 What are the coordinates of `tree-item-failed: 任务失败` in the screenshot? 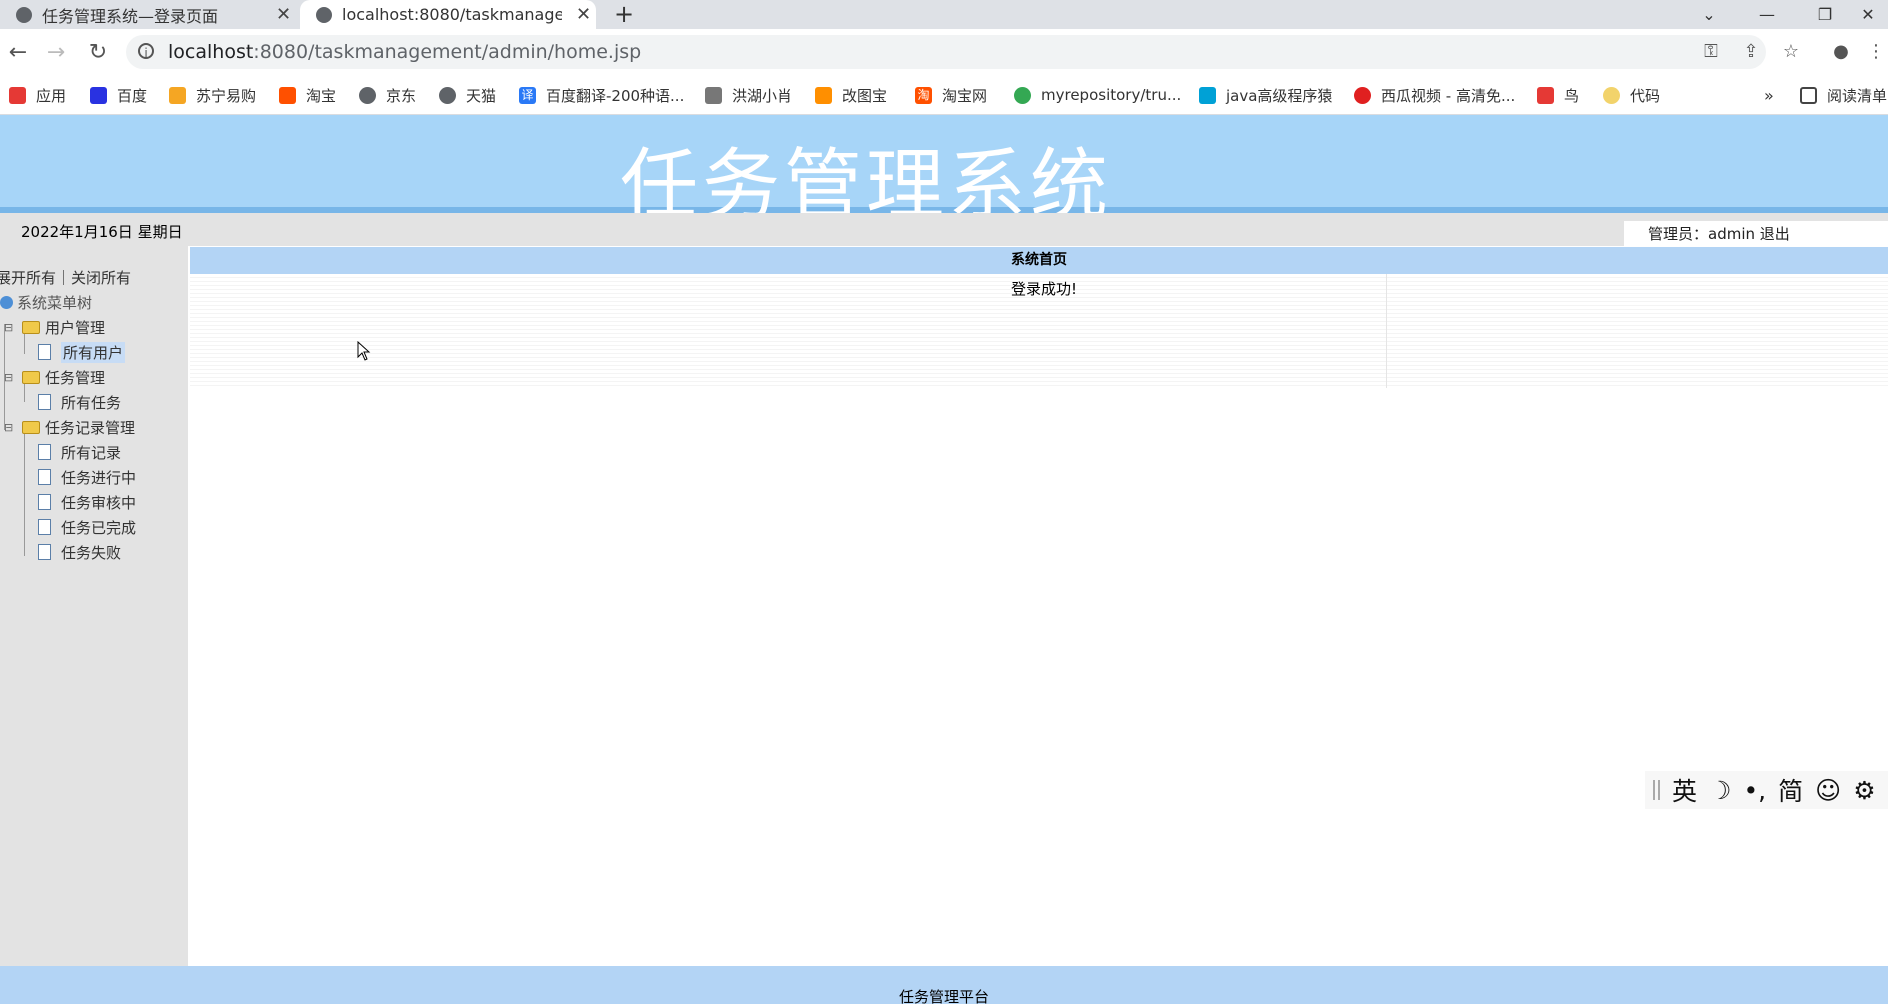 It's located at (79, 552).